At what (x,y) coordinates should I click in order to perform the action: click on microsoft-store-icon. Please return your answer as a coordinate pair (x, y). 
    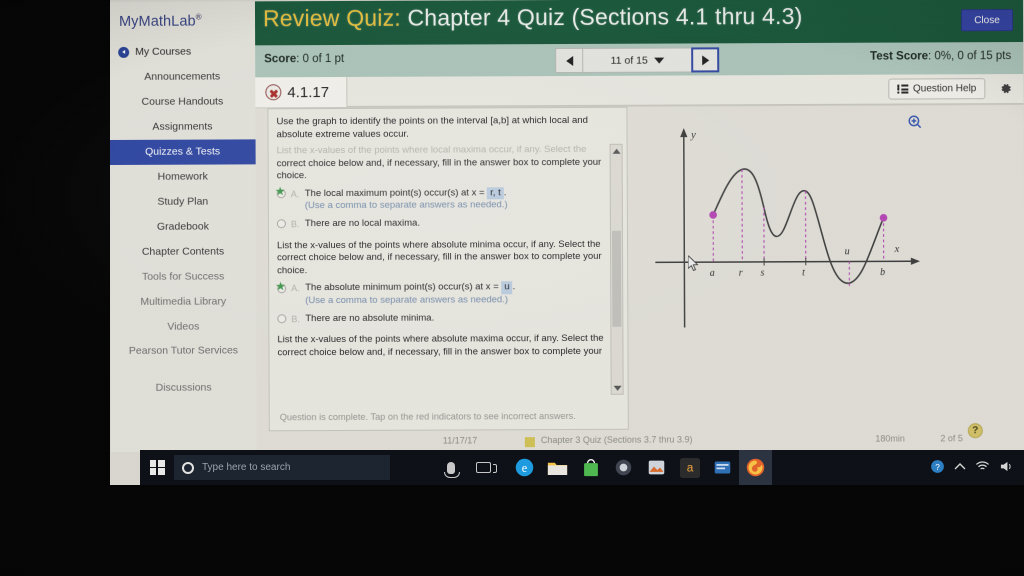
    Looking at the image, I should click on (590, 467).